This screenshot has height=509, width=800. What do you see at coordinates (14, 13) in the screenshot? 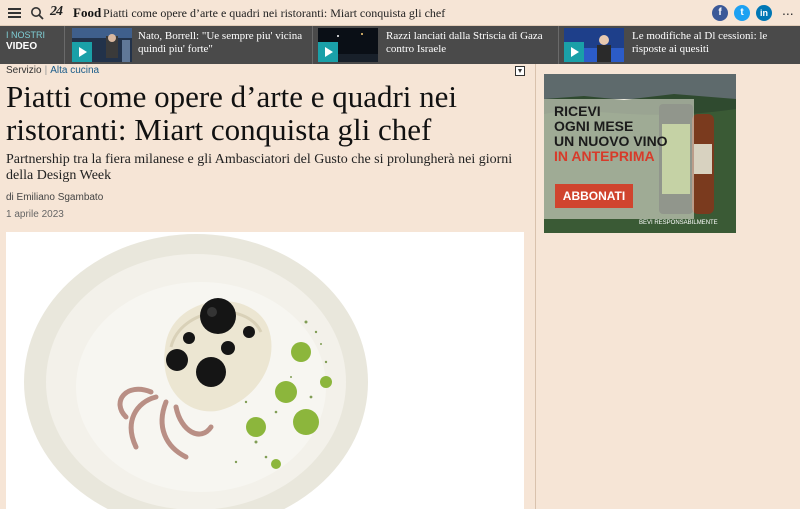
I see `menu-icon` at bounding box center [14, 13].